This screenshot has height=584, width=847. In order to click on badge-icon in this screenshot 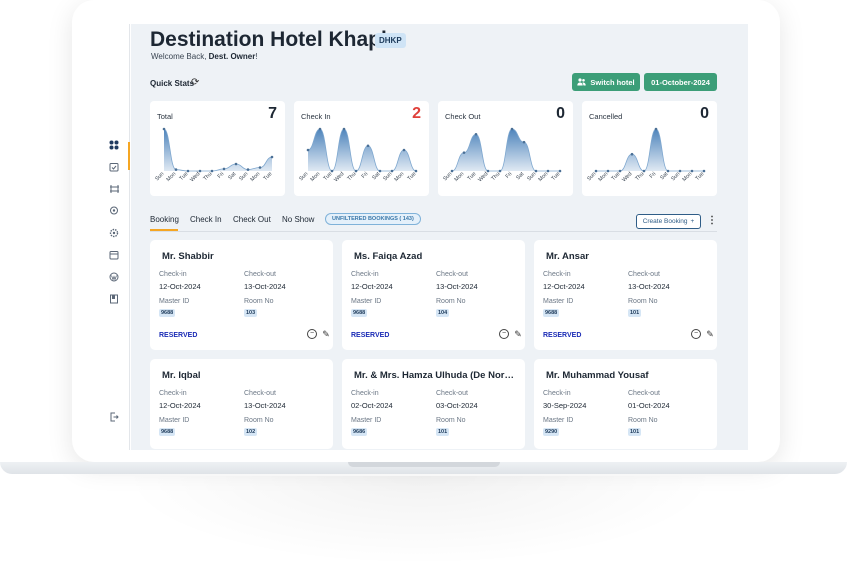, I will do `click(114, 212)`.